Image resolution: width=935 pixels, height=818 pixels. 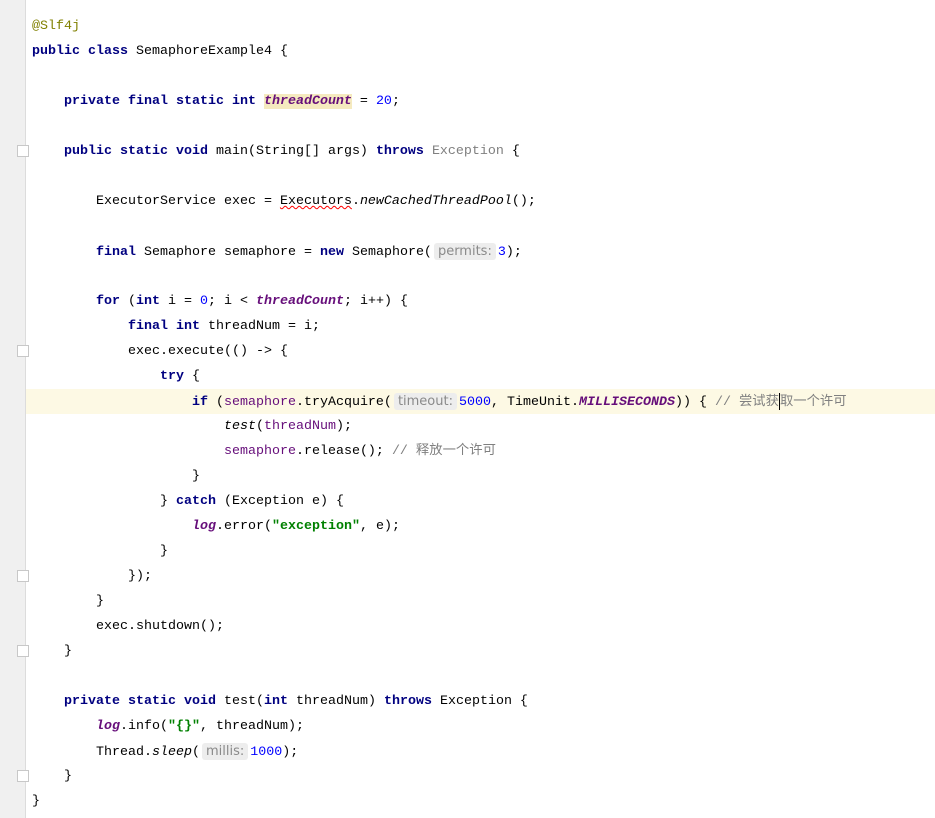 I want to click on code-token: final, so click(x=88, y=252).